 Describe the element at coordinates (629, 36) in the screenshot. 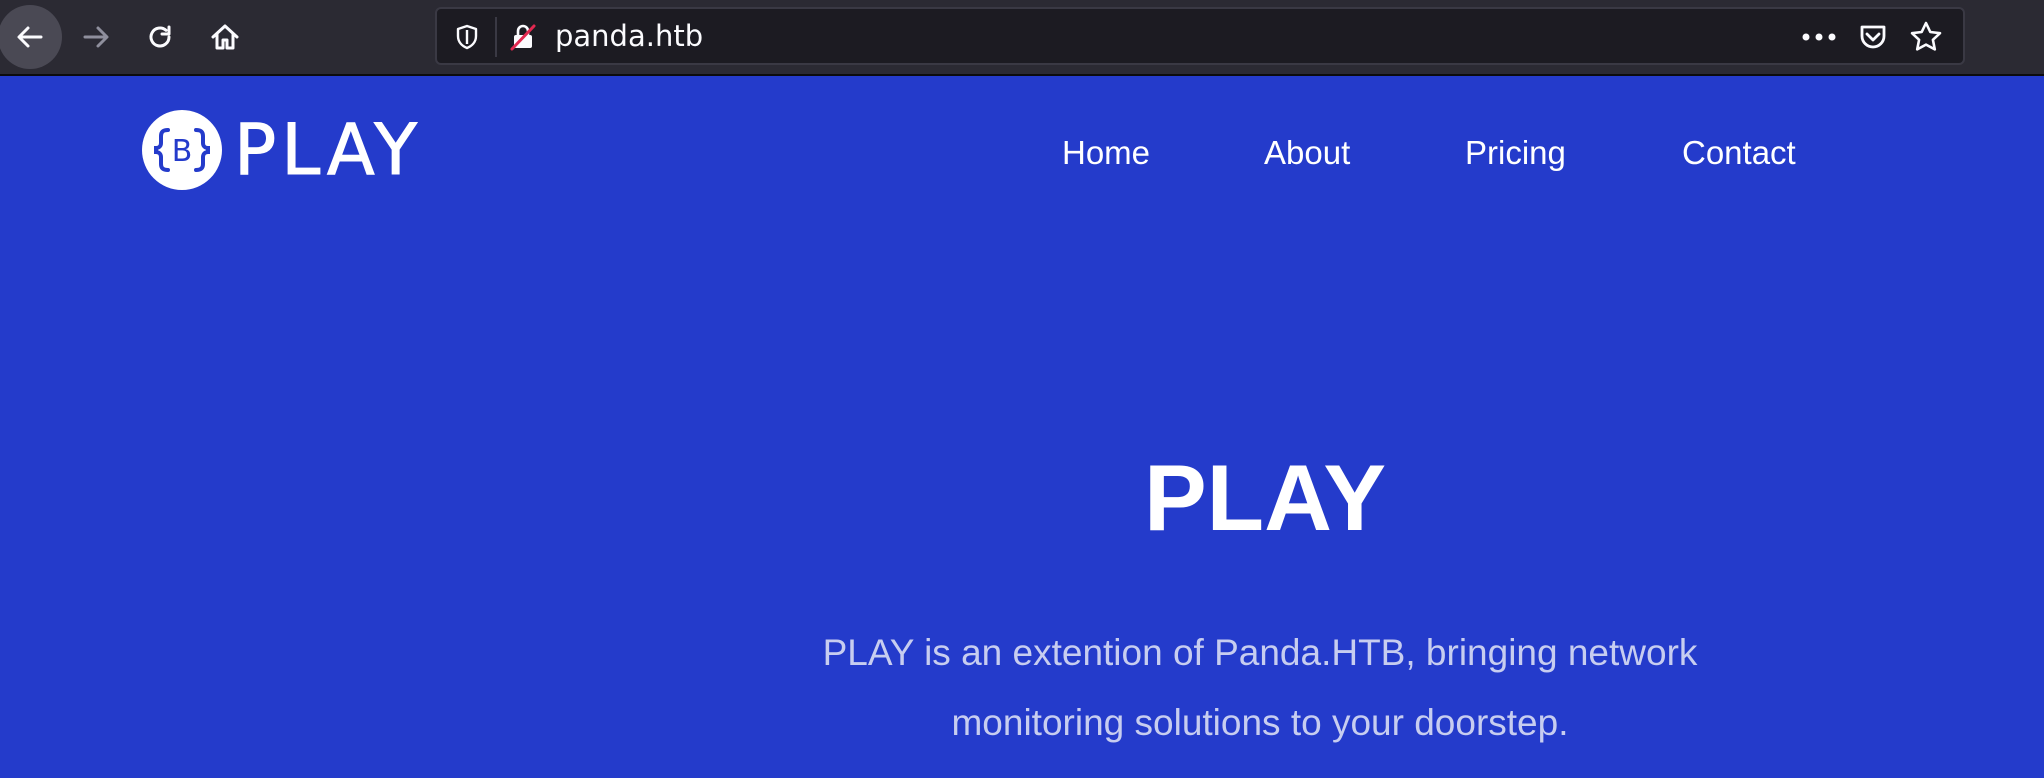

I see `url-text: panda.htb` at that location.